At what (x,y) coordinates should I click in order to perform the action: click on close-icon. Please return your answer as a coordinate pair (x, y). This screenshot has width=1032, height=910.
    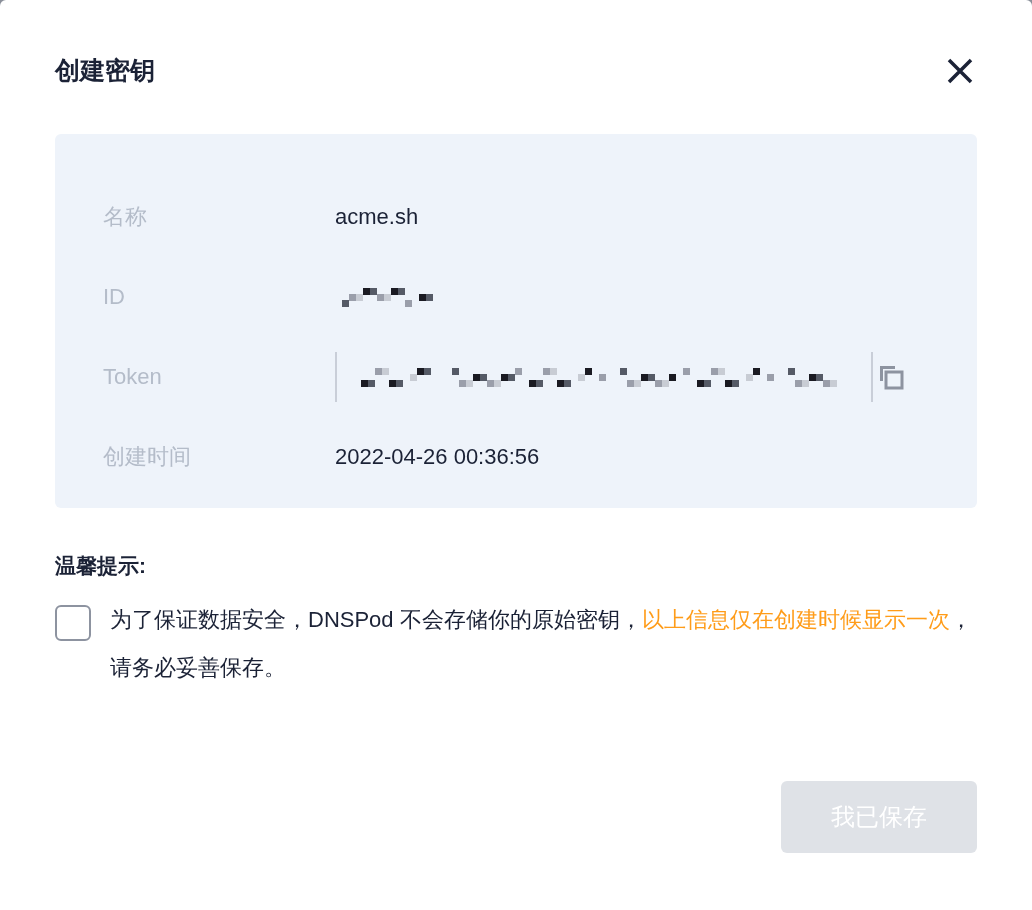
    Looking at the image, I should click on (960, 70).